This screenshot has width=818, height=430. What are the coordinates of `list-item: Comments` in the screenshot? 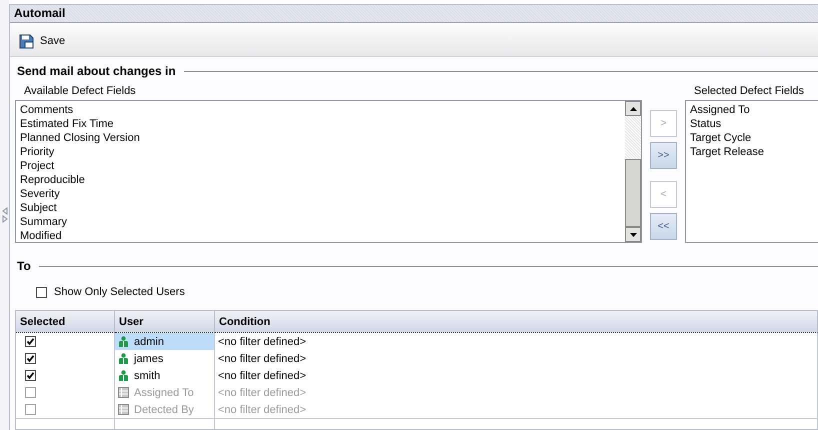 It's located at (320, 110).